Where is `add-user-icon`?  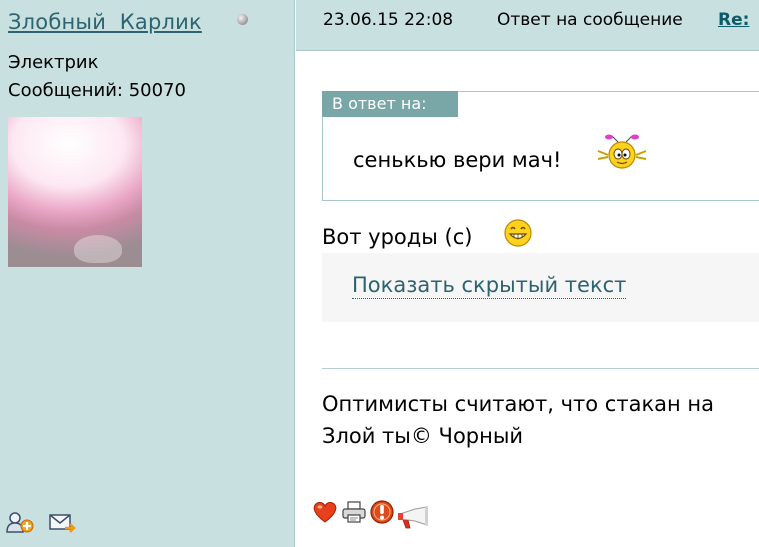 add-user-icon is located at coordinates (20, 523).